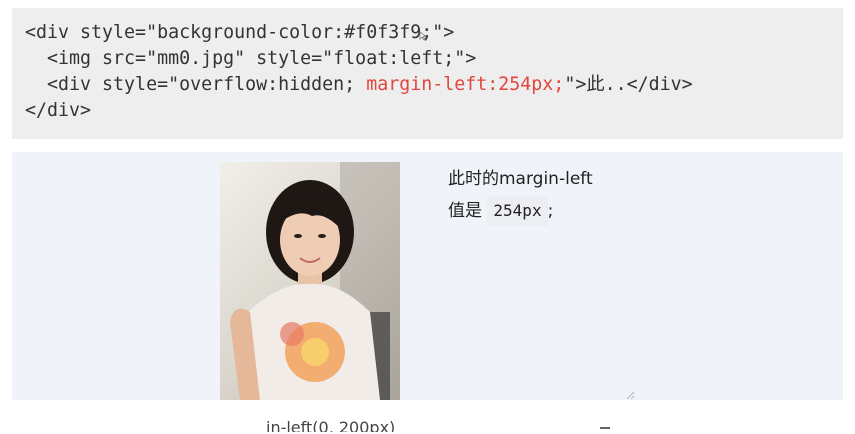 This screenshot has height=434, width=855. What do you see at coordinates (465, 211) in the screenshot?
I see `demo-line-2-prefix: 值是` at bounding box center [465, 211].